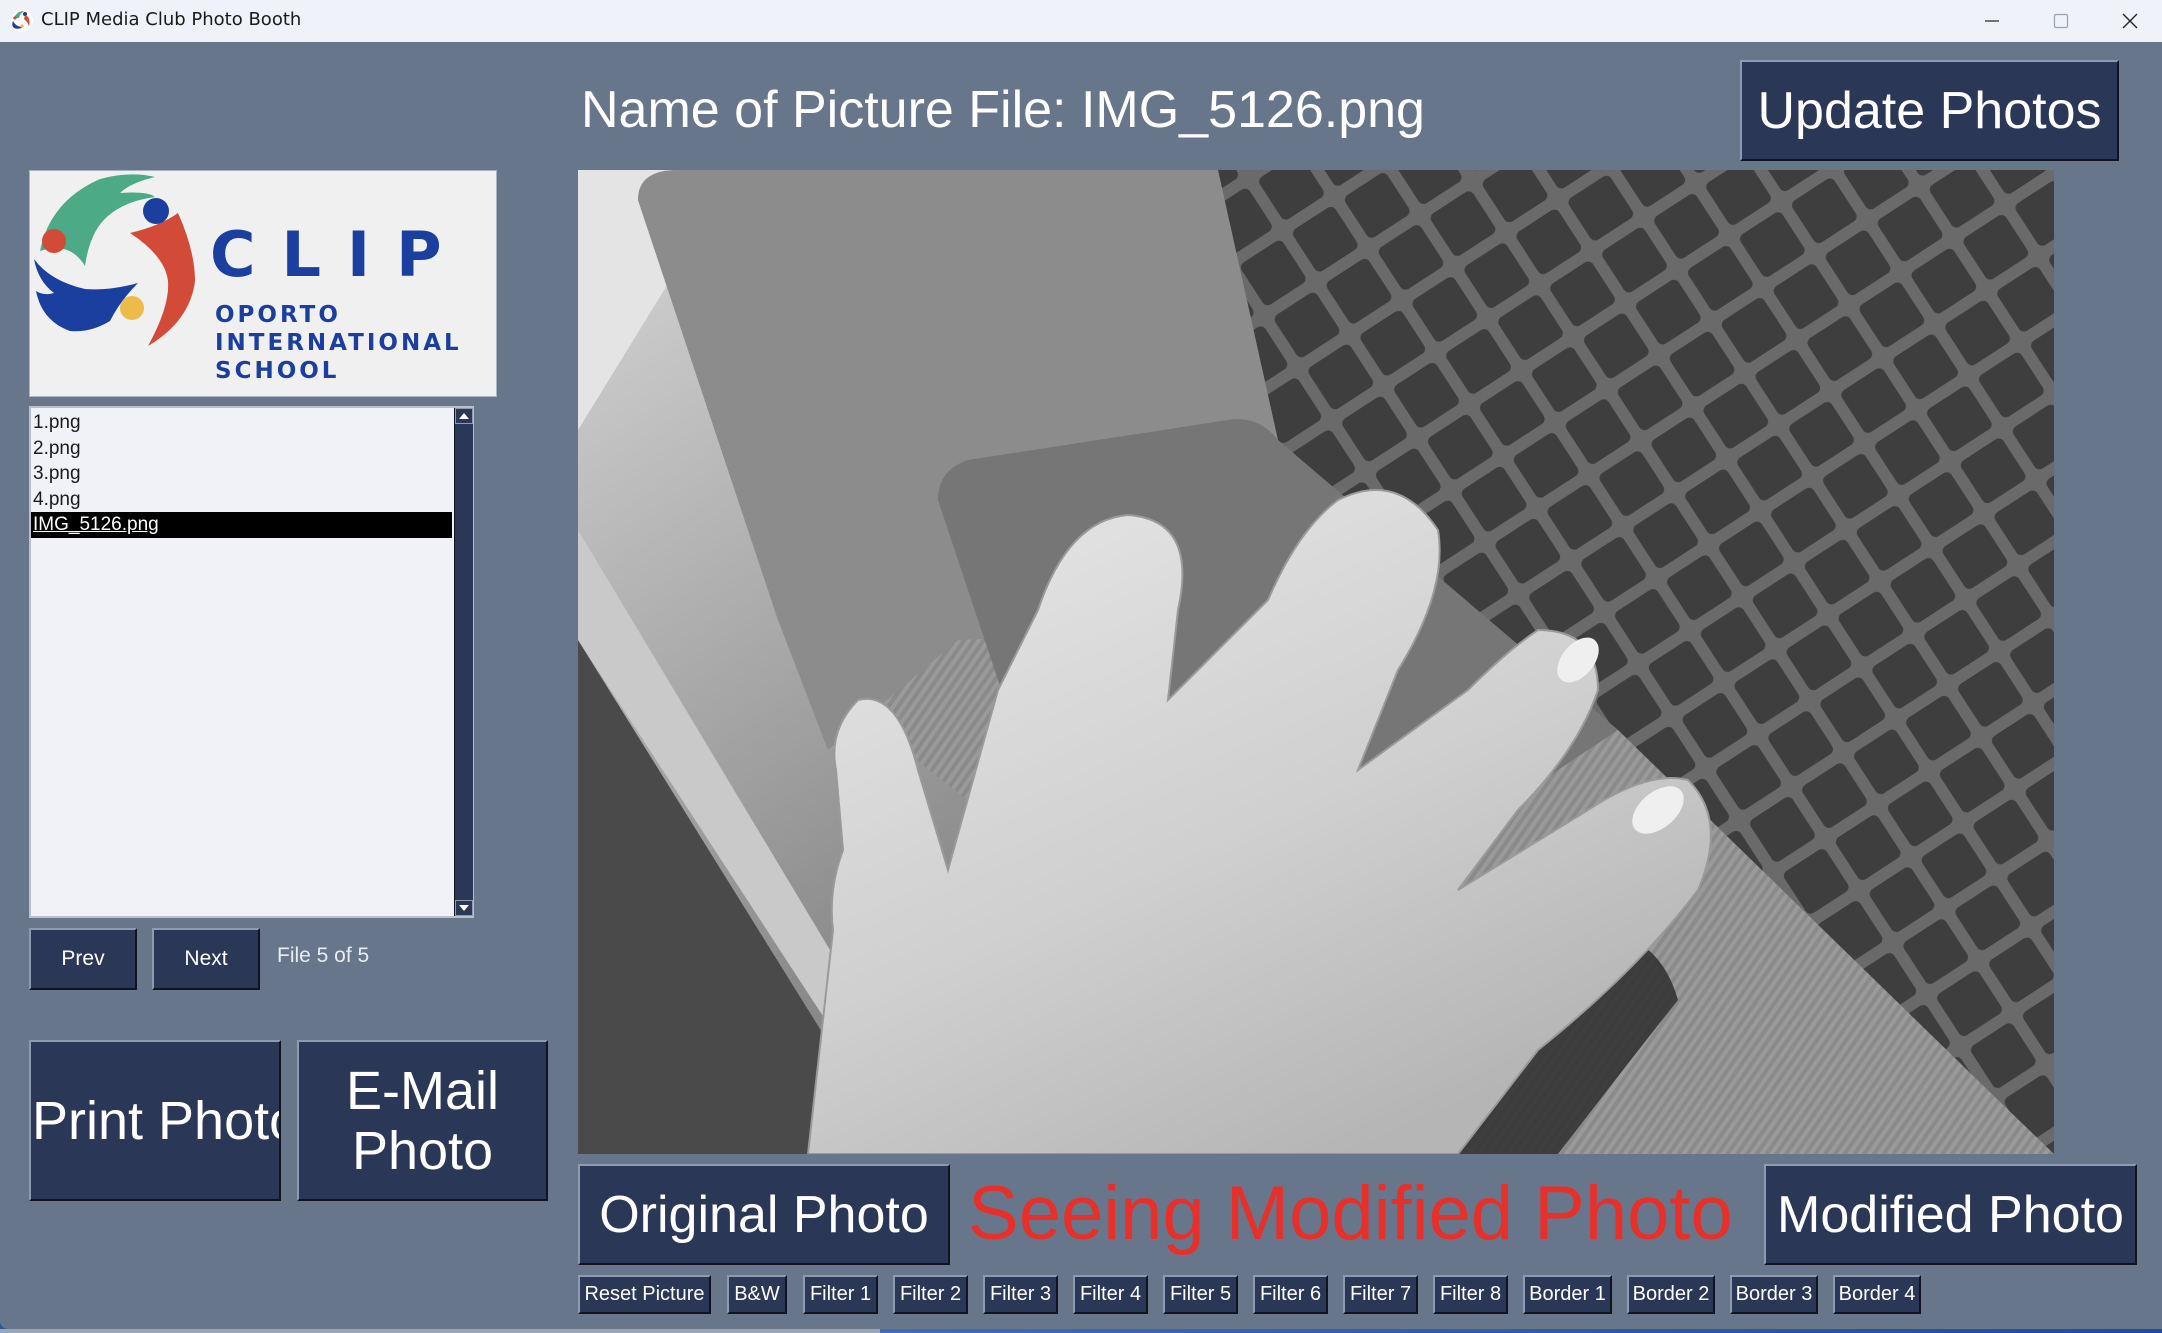 The image size is (2162, 1333). I want to click on scroll-down-arrow-icon, so click(464, 908).